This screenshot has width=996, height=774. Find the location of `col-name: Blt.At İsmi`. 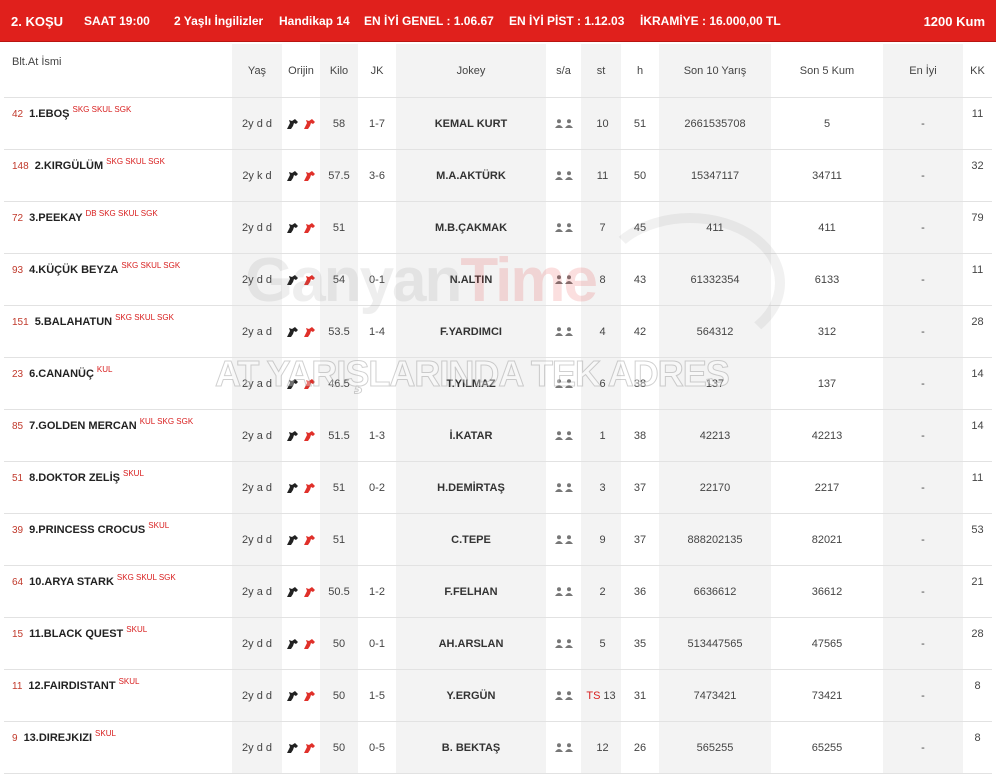

col-name: Blt.At İsmi is located at coordinates (118, 71).